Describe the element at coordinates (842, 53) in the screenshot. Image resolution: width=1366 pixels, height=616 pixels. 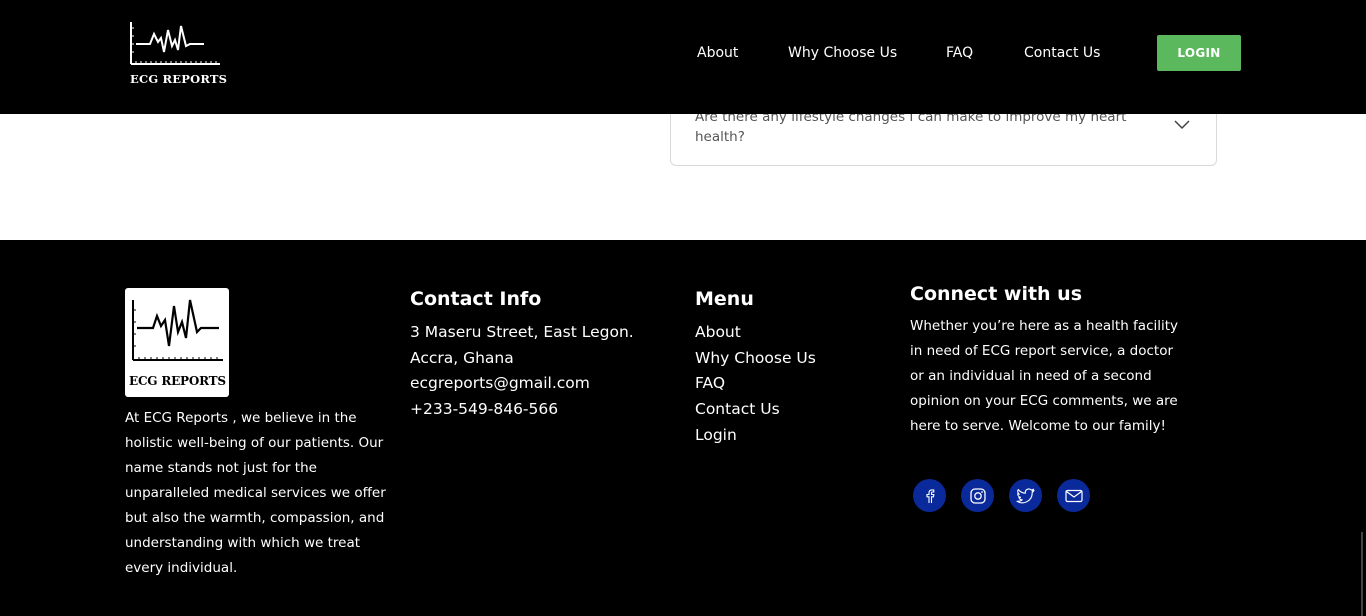
I see `nav-why-choose-us: Why Choose Us` at that location.